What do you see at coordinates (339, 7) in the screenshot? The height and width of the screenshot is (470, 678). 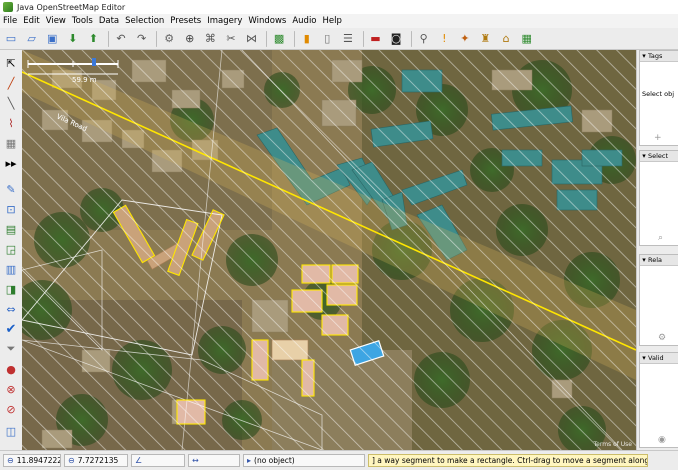 I see `title-bar: Java OpenStreetMap Editor` at bounding box center [339, 7].